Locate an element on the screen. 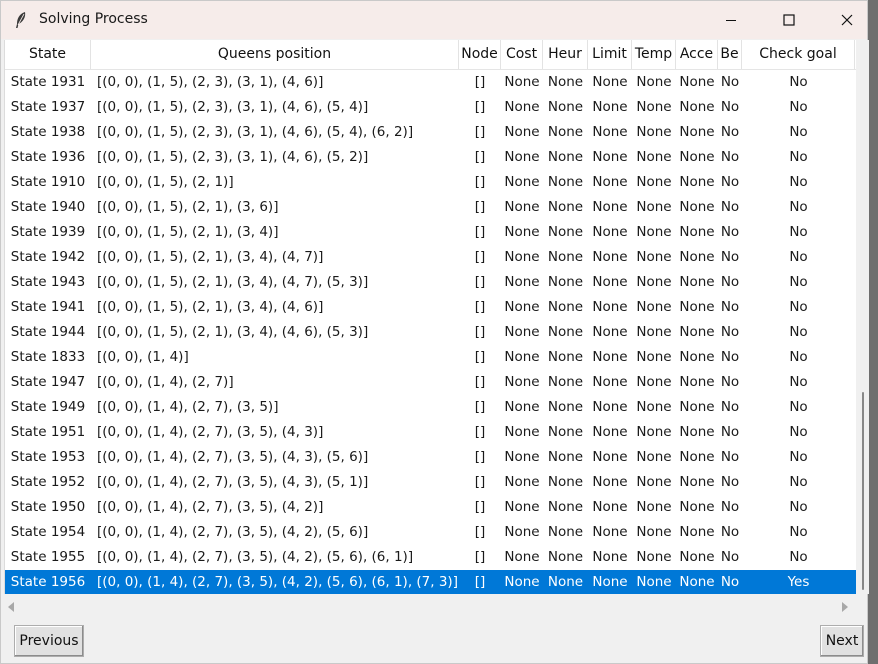 This screenshot has height=664, width=878. cell-state: State 1951 is located at coordinates (48, 432).